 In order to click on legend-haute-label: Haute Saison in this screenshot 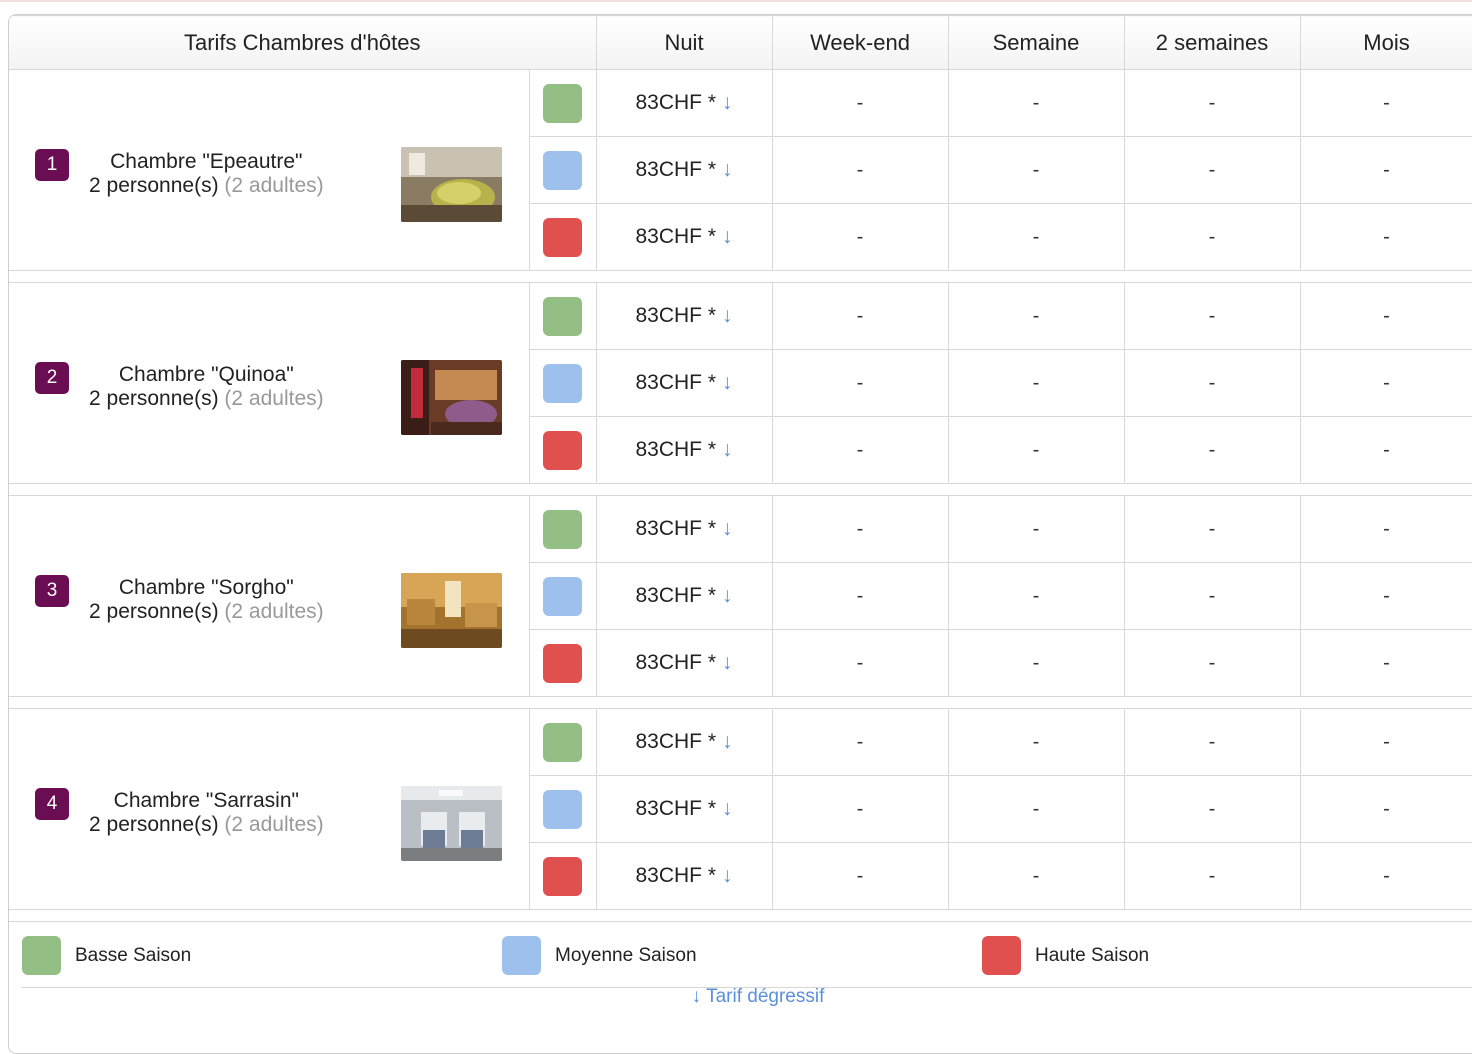, I will do `click(1092, 955)`.